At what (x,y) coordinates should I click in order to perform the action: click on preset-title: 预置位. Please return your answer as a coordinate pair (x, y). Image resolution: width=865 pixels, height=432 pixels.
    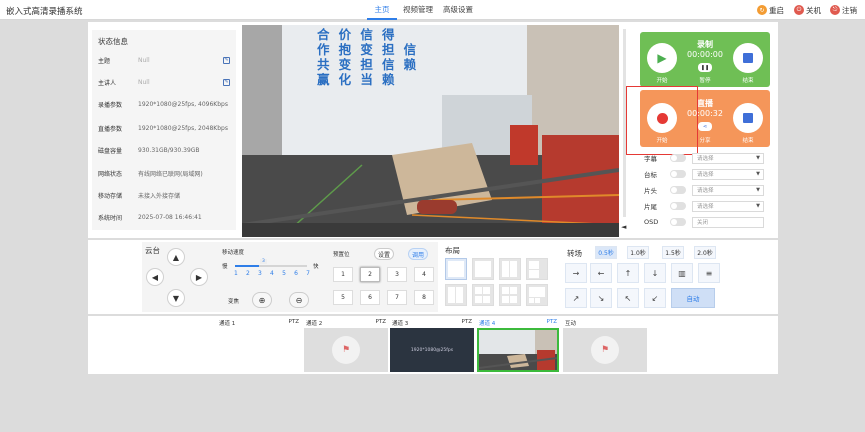
    Looking at the image, I should click on (341, 255).